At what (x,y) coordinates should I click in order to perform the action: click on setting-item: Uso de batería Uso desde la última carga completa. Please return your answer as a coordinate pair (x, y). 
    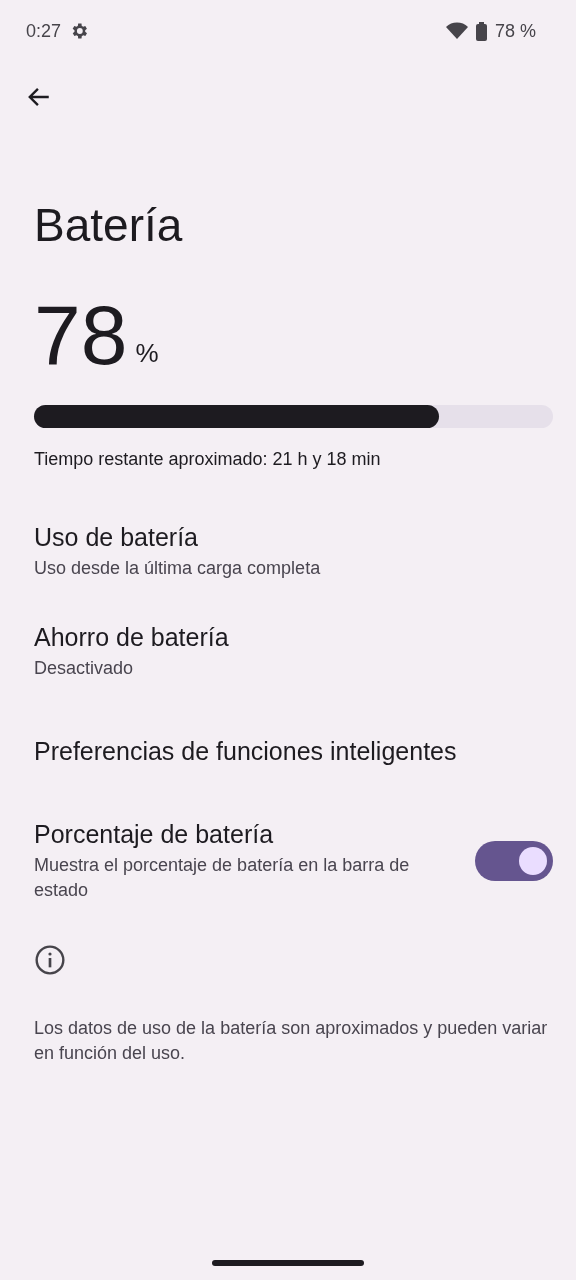
    Looking at the image, I should click on (288, 551).